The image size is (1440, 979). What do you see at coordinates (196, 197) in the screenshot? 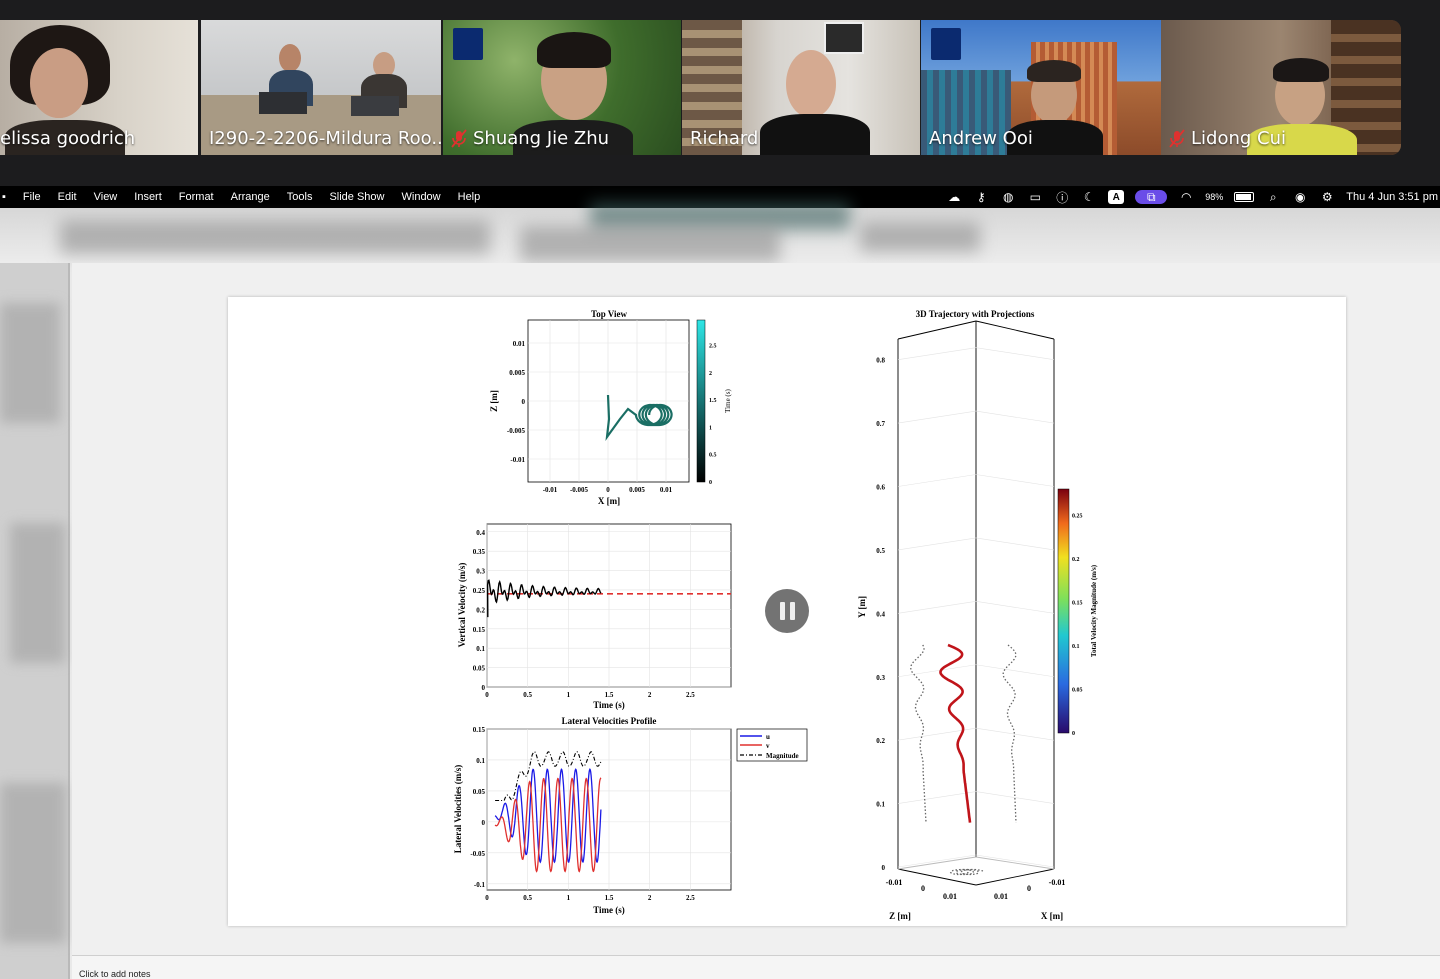
I see `menu-format: Format` at bounding box center [196, 197].